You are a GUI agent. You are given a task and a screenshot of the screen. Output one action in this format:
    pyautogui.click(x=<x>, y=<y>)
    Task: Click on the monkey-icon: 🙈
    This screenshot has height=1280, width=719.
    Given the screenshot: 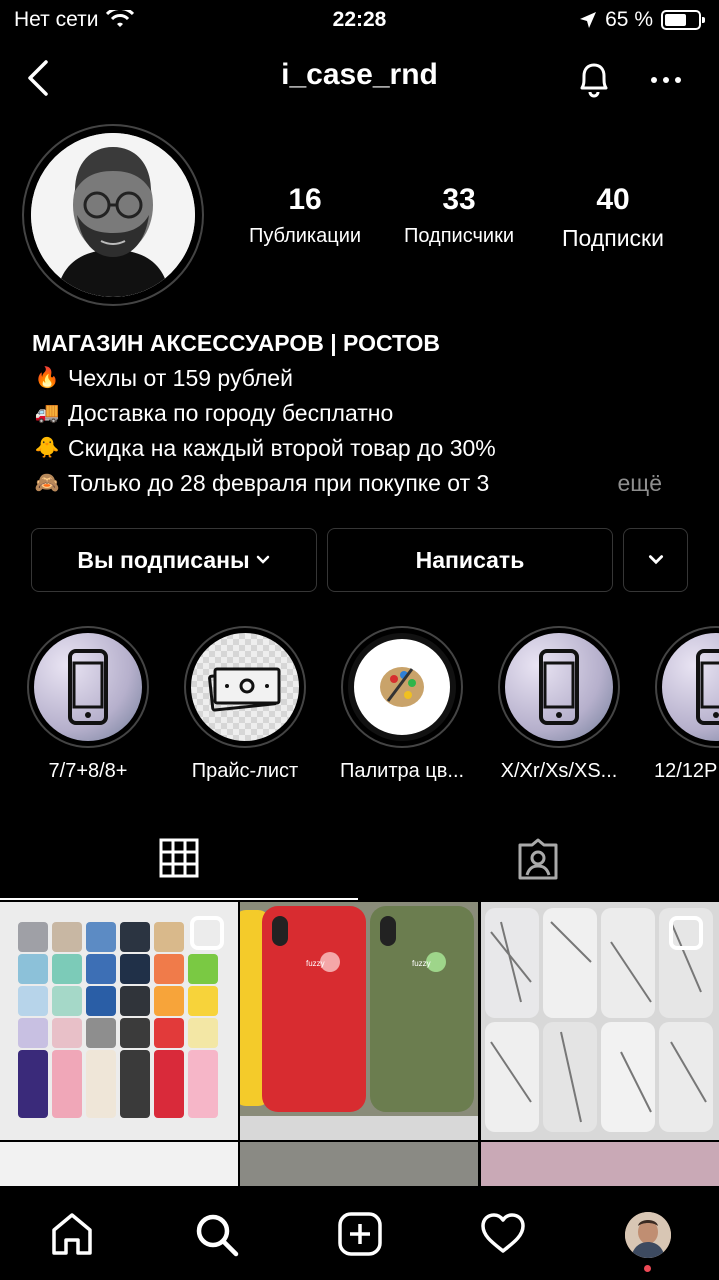 What is the action you would take?
    pyautogui.click(x=47, y=483)
    